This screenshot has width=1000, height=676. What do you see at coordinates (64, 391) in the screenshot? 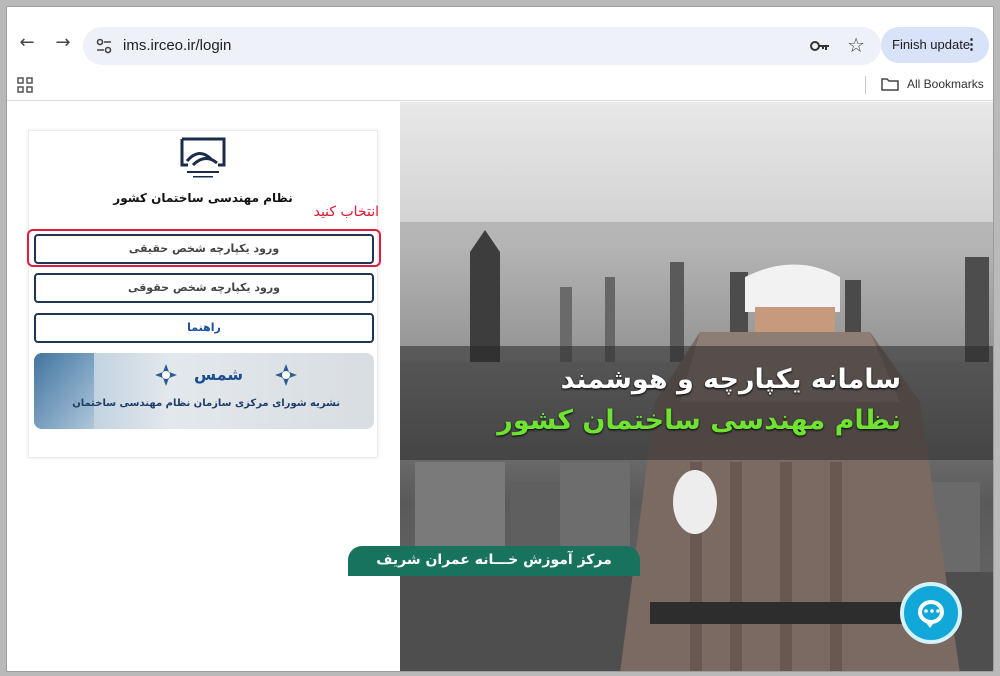
I see `shams-side-pattern` at bounding box center [64, 391].